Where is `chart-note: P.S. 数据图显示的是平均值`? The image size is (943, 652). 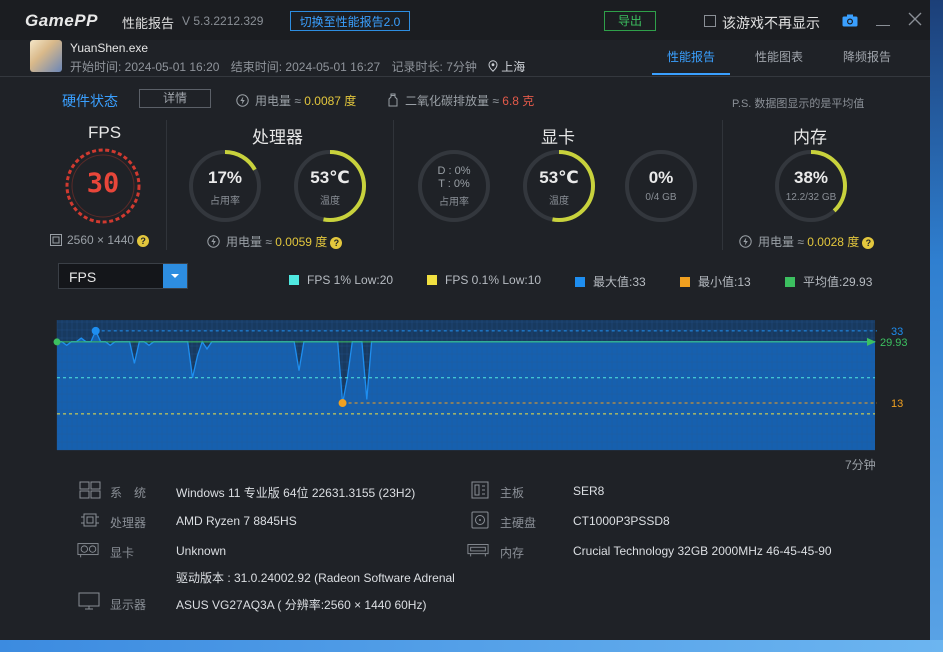 chart-note: P.S. 数据图显示的是平均值 is located at coordinates (798, 104).